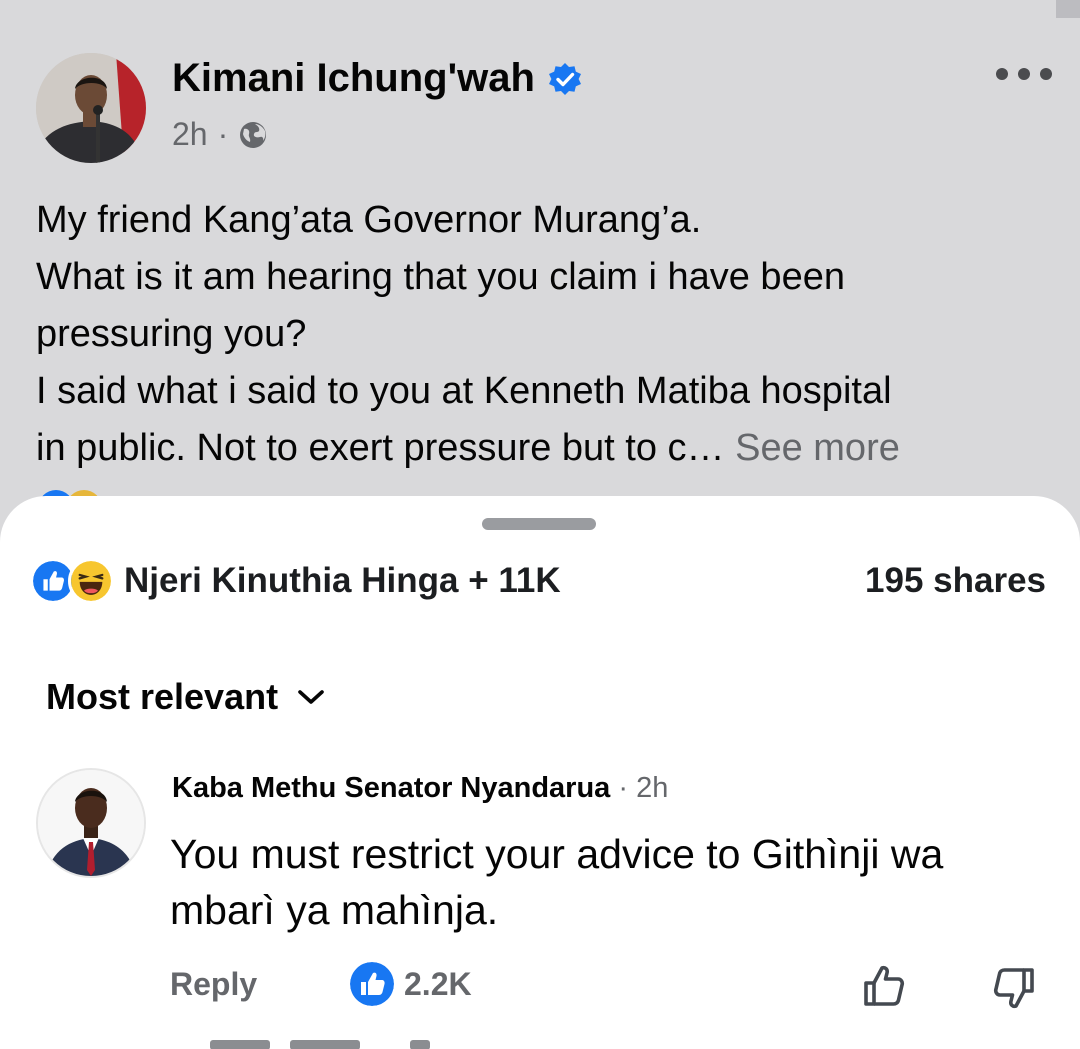 The image size is (1080, 1049). Describe the element at coordinates (213, 984) in the screenshot. I see `reply-button: Reply` at that location.